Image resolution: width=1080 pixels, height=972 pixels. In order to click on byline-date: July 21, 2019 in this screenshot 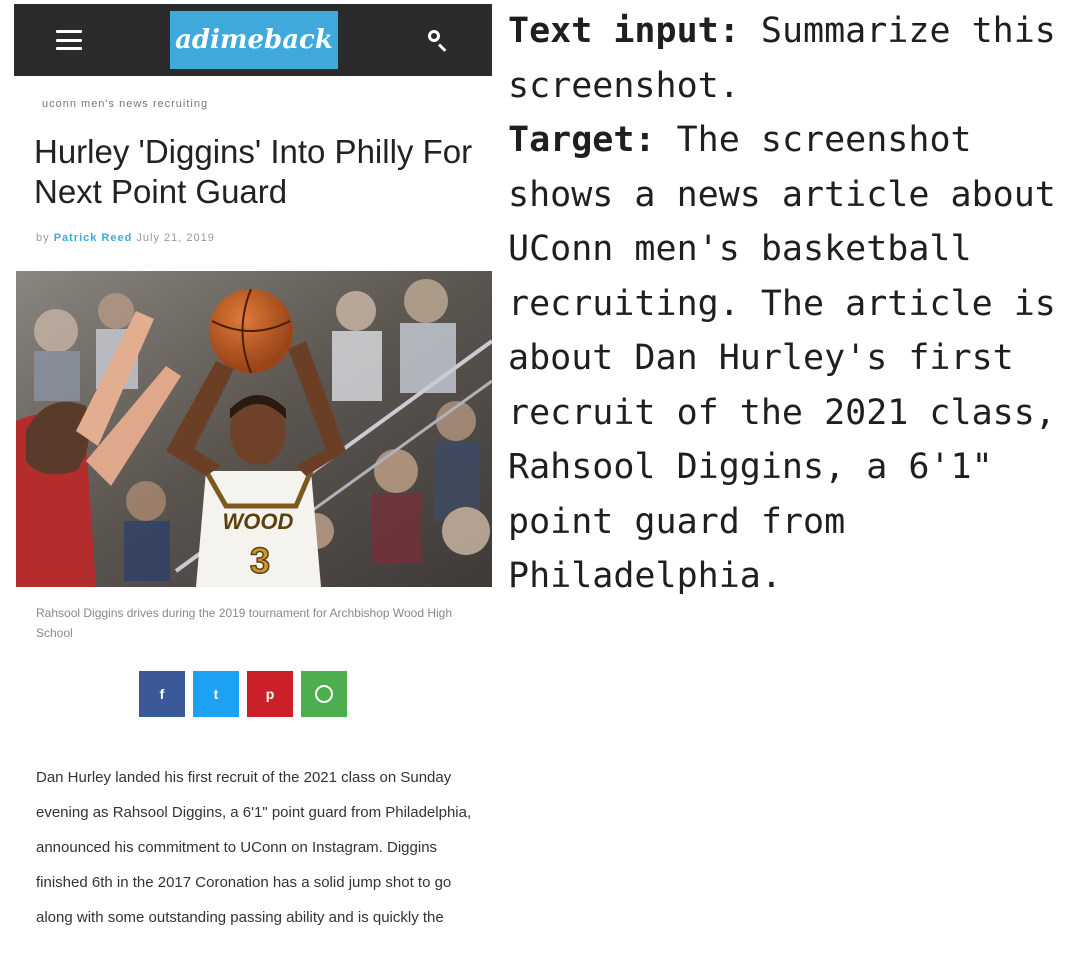, I will do `click(175, 238)`.